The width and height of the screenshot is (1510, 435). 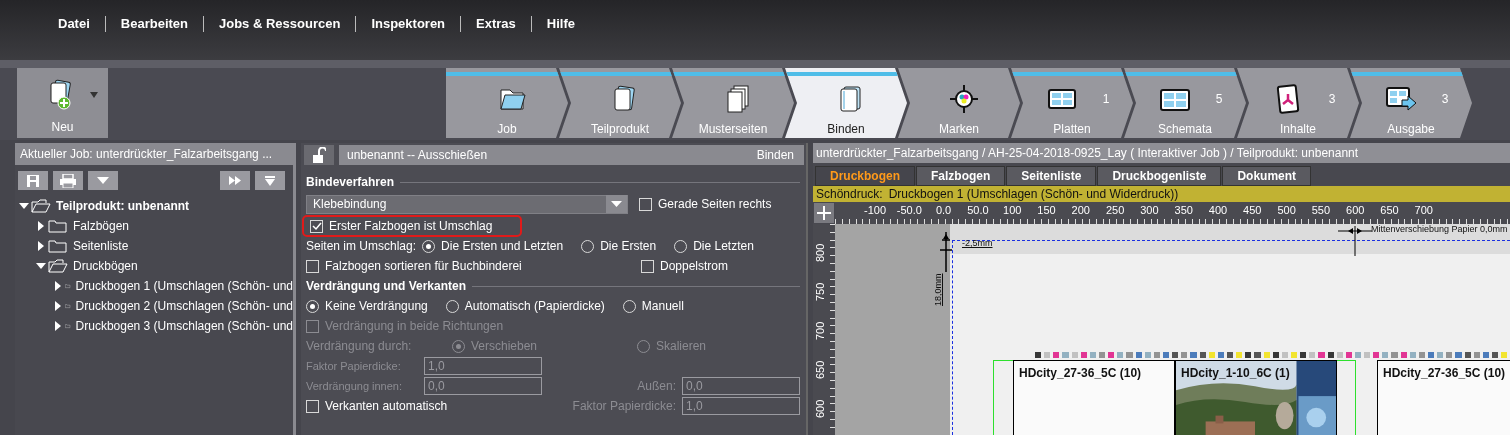 What do you see at coordinates (938, 289) in the screenshot?
I see `dimension-label: 18,0mm` at bounding box center [938, 289].